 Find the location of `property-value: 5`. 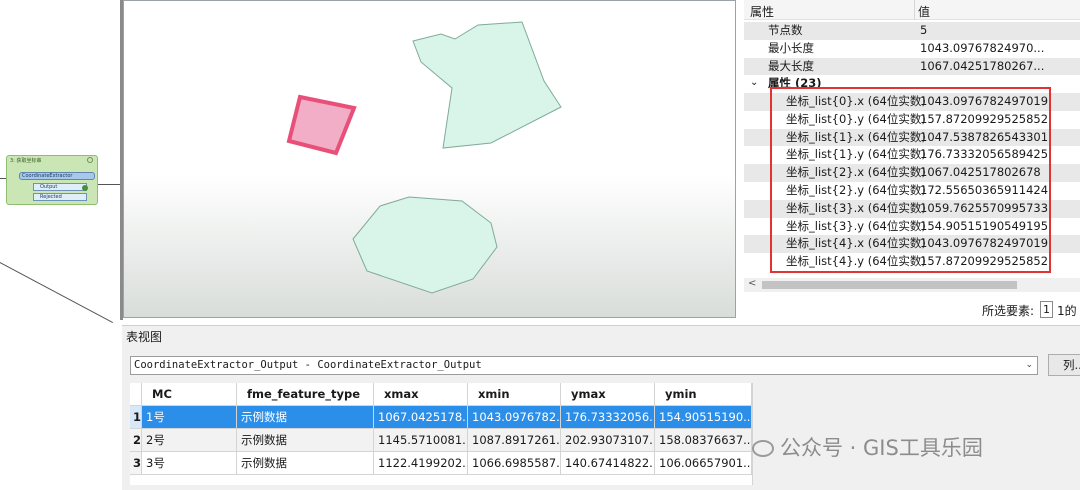

property-value: 5 is located at coordinates (924, 30).